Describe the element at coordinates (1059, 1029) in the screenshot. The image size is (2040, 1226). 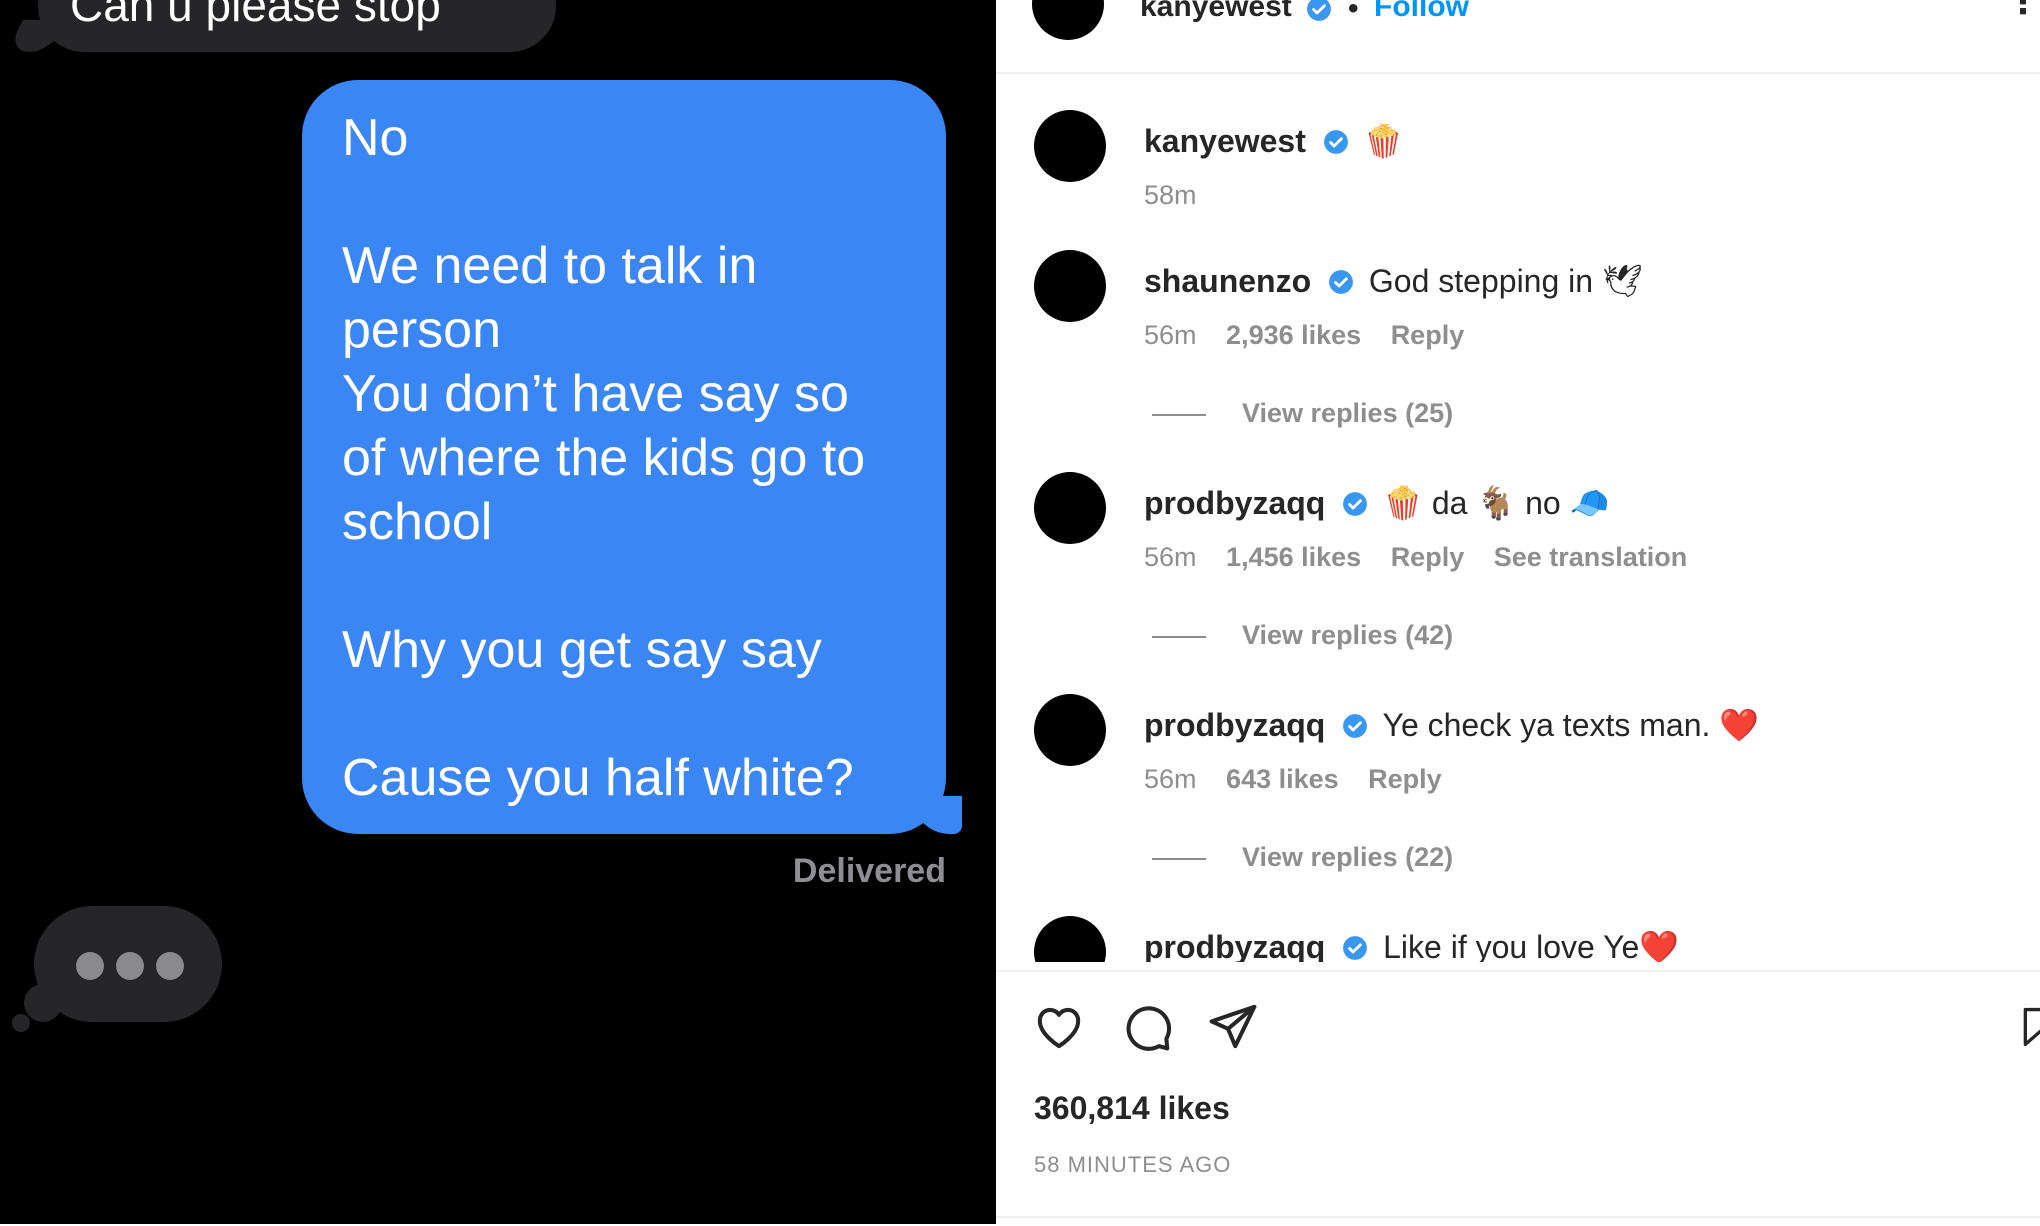
I see `heart-icon` at that location.